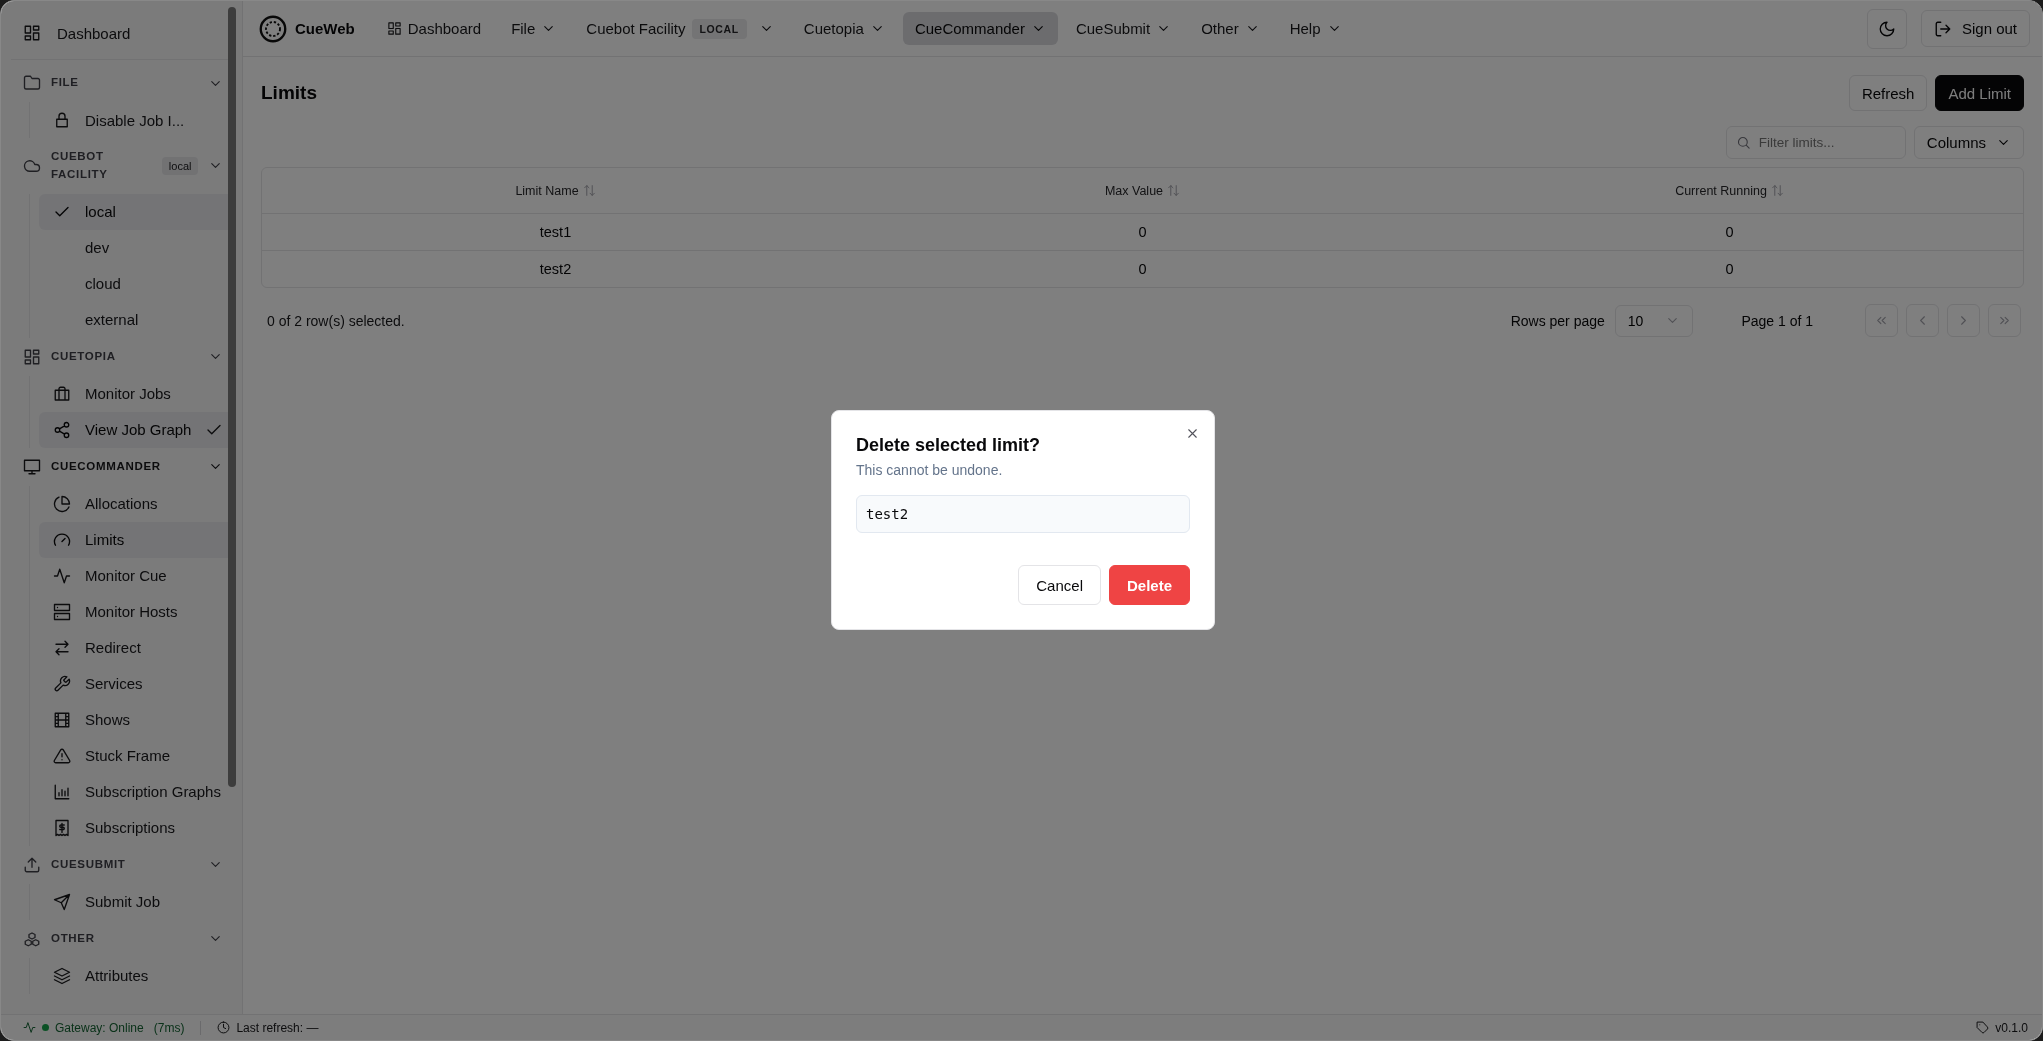 This screenshot has height=1041, width=2043. Describe the element at coordinates (1743, 142) in the screenshot. I see `search-icon` at that location.